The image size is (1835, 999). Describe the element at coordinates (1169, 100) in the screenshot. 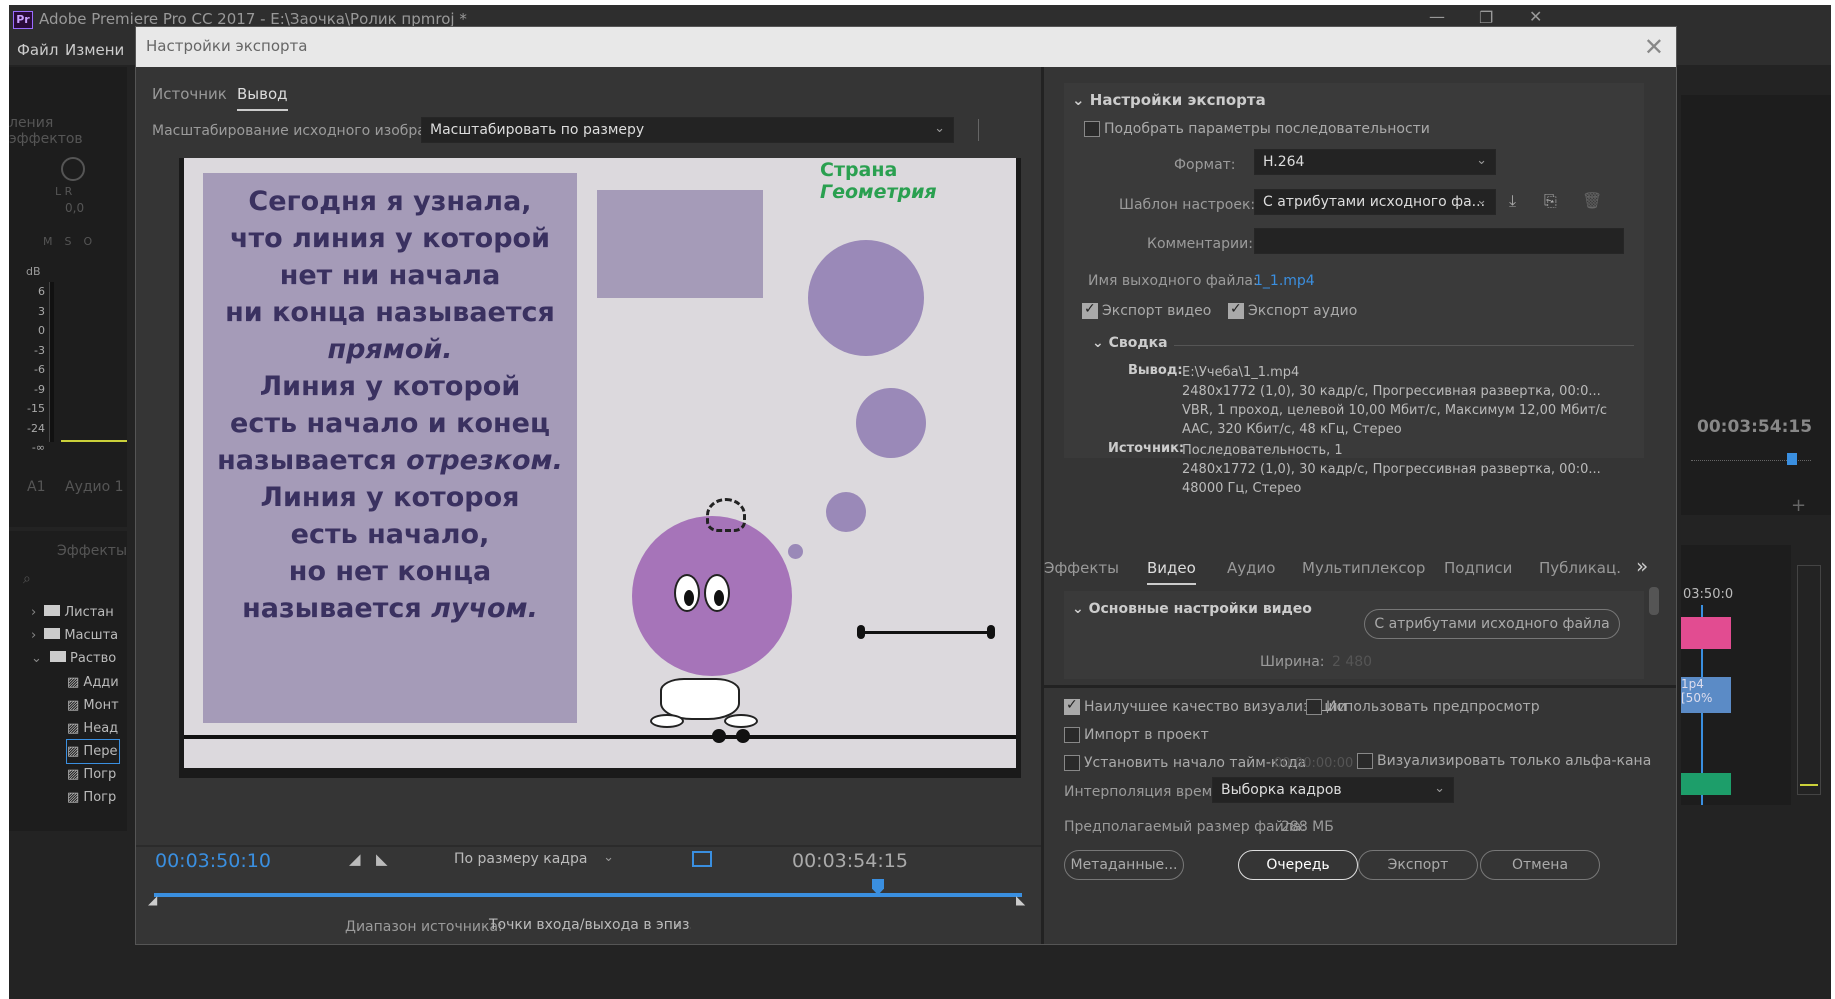

I see `export-settings-toggle: ⌄ Настройки экспорта` at that location.